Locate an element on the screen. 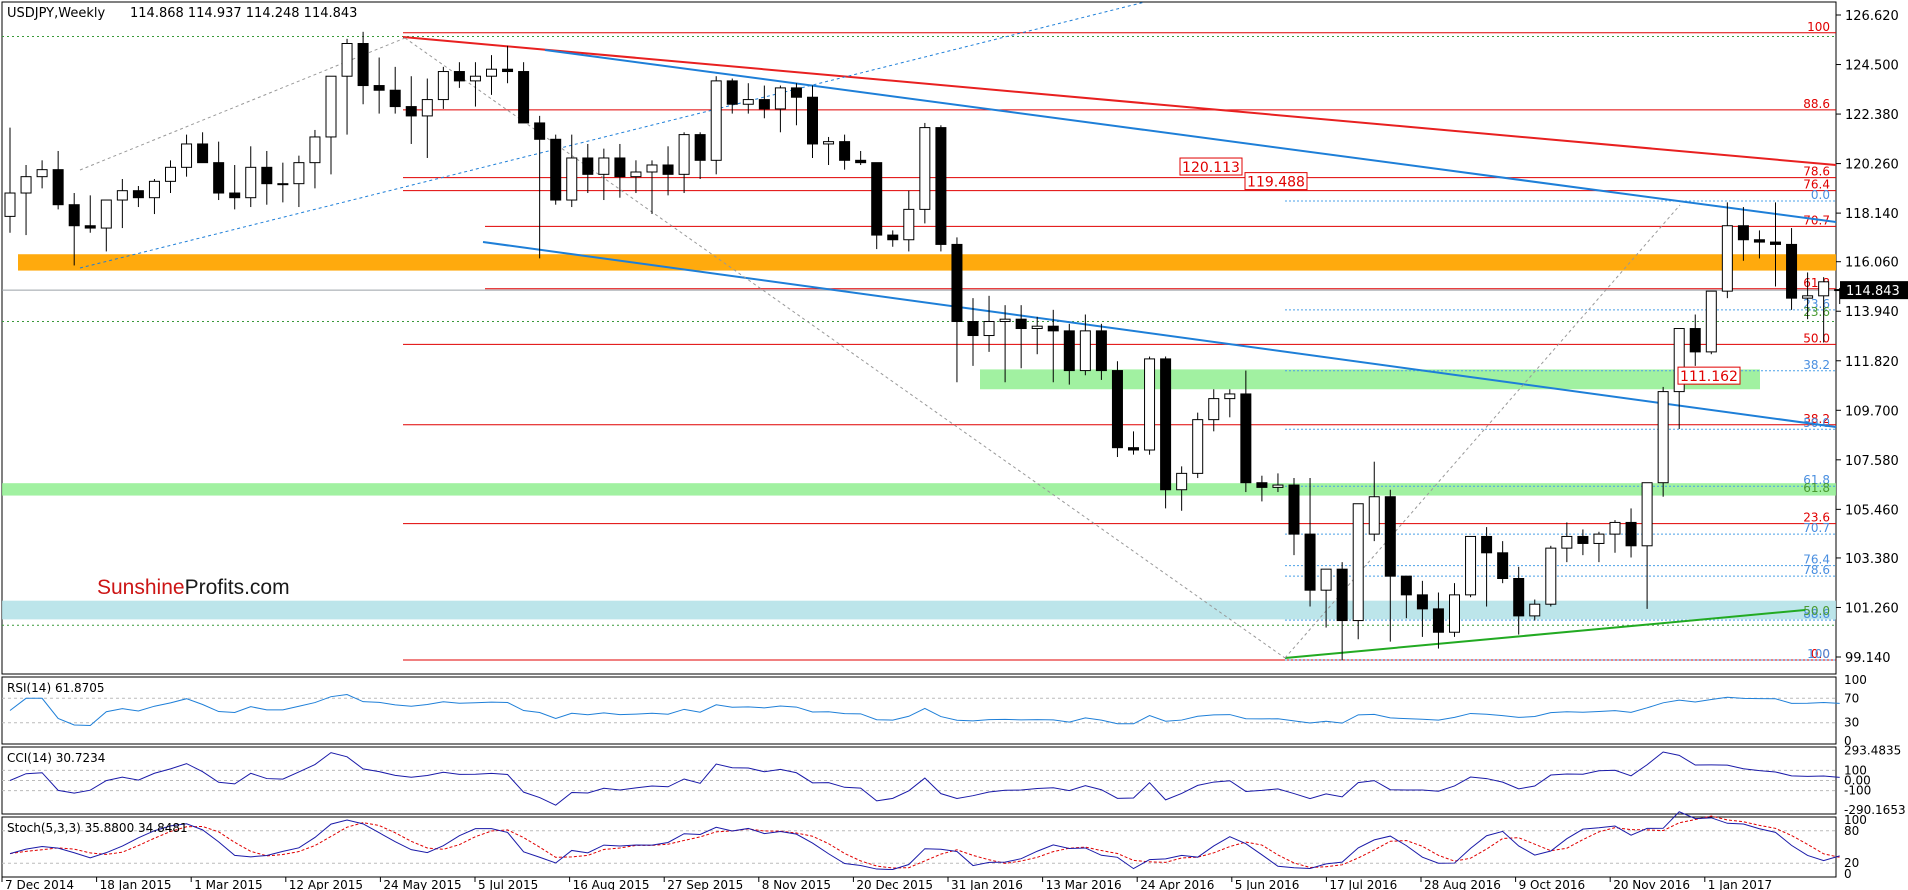 Image resolution: width=1908 pixels, height=890 pixels. green-zone-upper is located at coordinates (1370, 379).